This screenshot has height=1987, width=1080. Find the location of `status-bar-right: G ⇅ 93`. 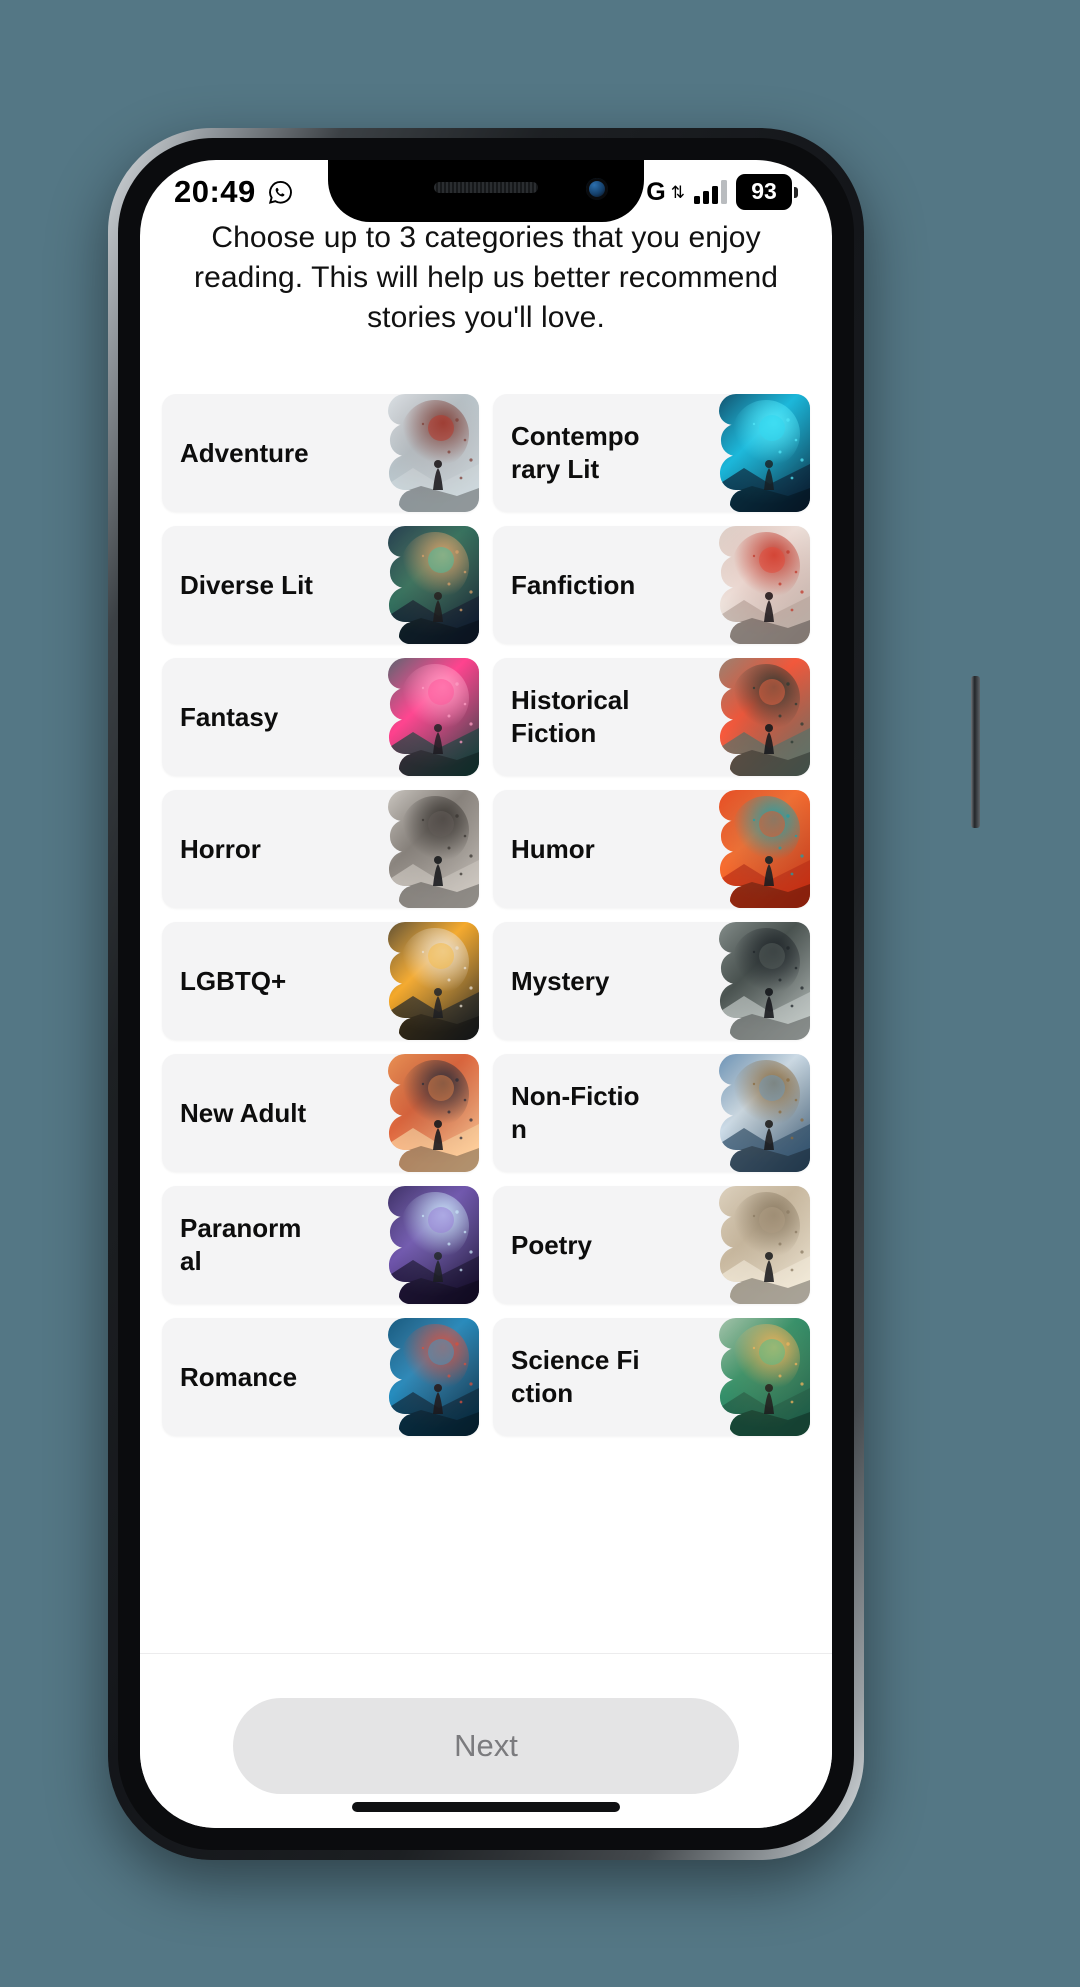

status-bar-right: G ⇅ 93 is located at coordinates (722, 192).